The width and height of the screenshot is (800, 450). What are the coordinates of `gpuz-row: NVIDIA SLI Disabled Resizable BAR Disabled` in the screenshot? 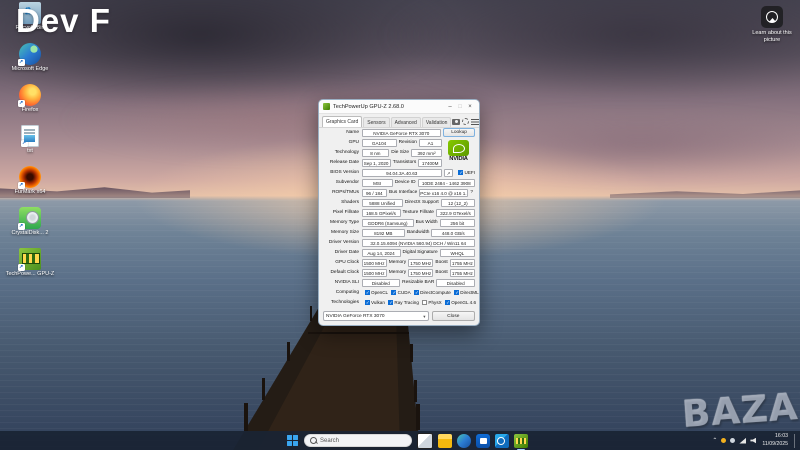 It's located at (399, 282).